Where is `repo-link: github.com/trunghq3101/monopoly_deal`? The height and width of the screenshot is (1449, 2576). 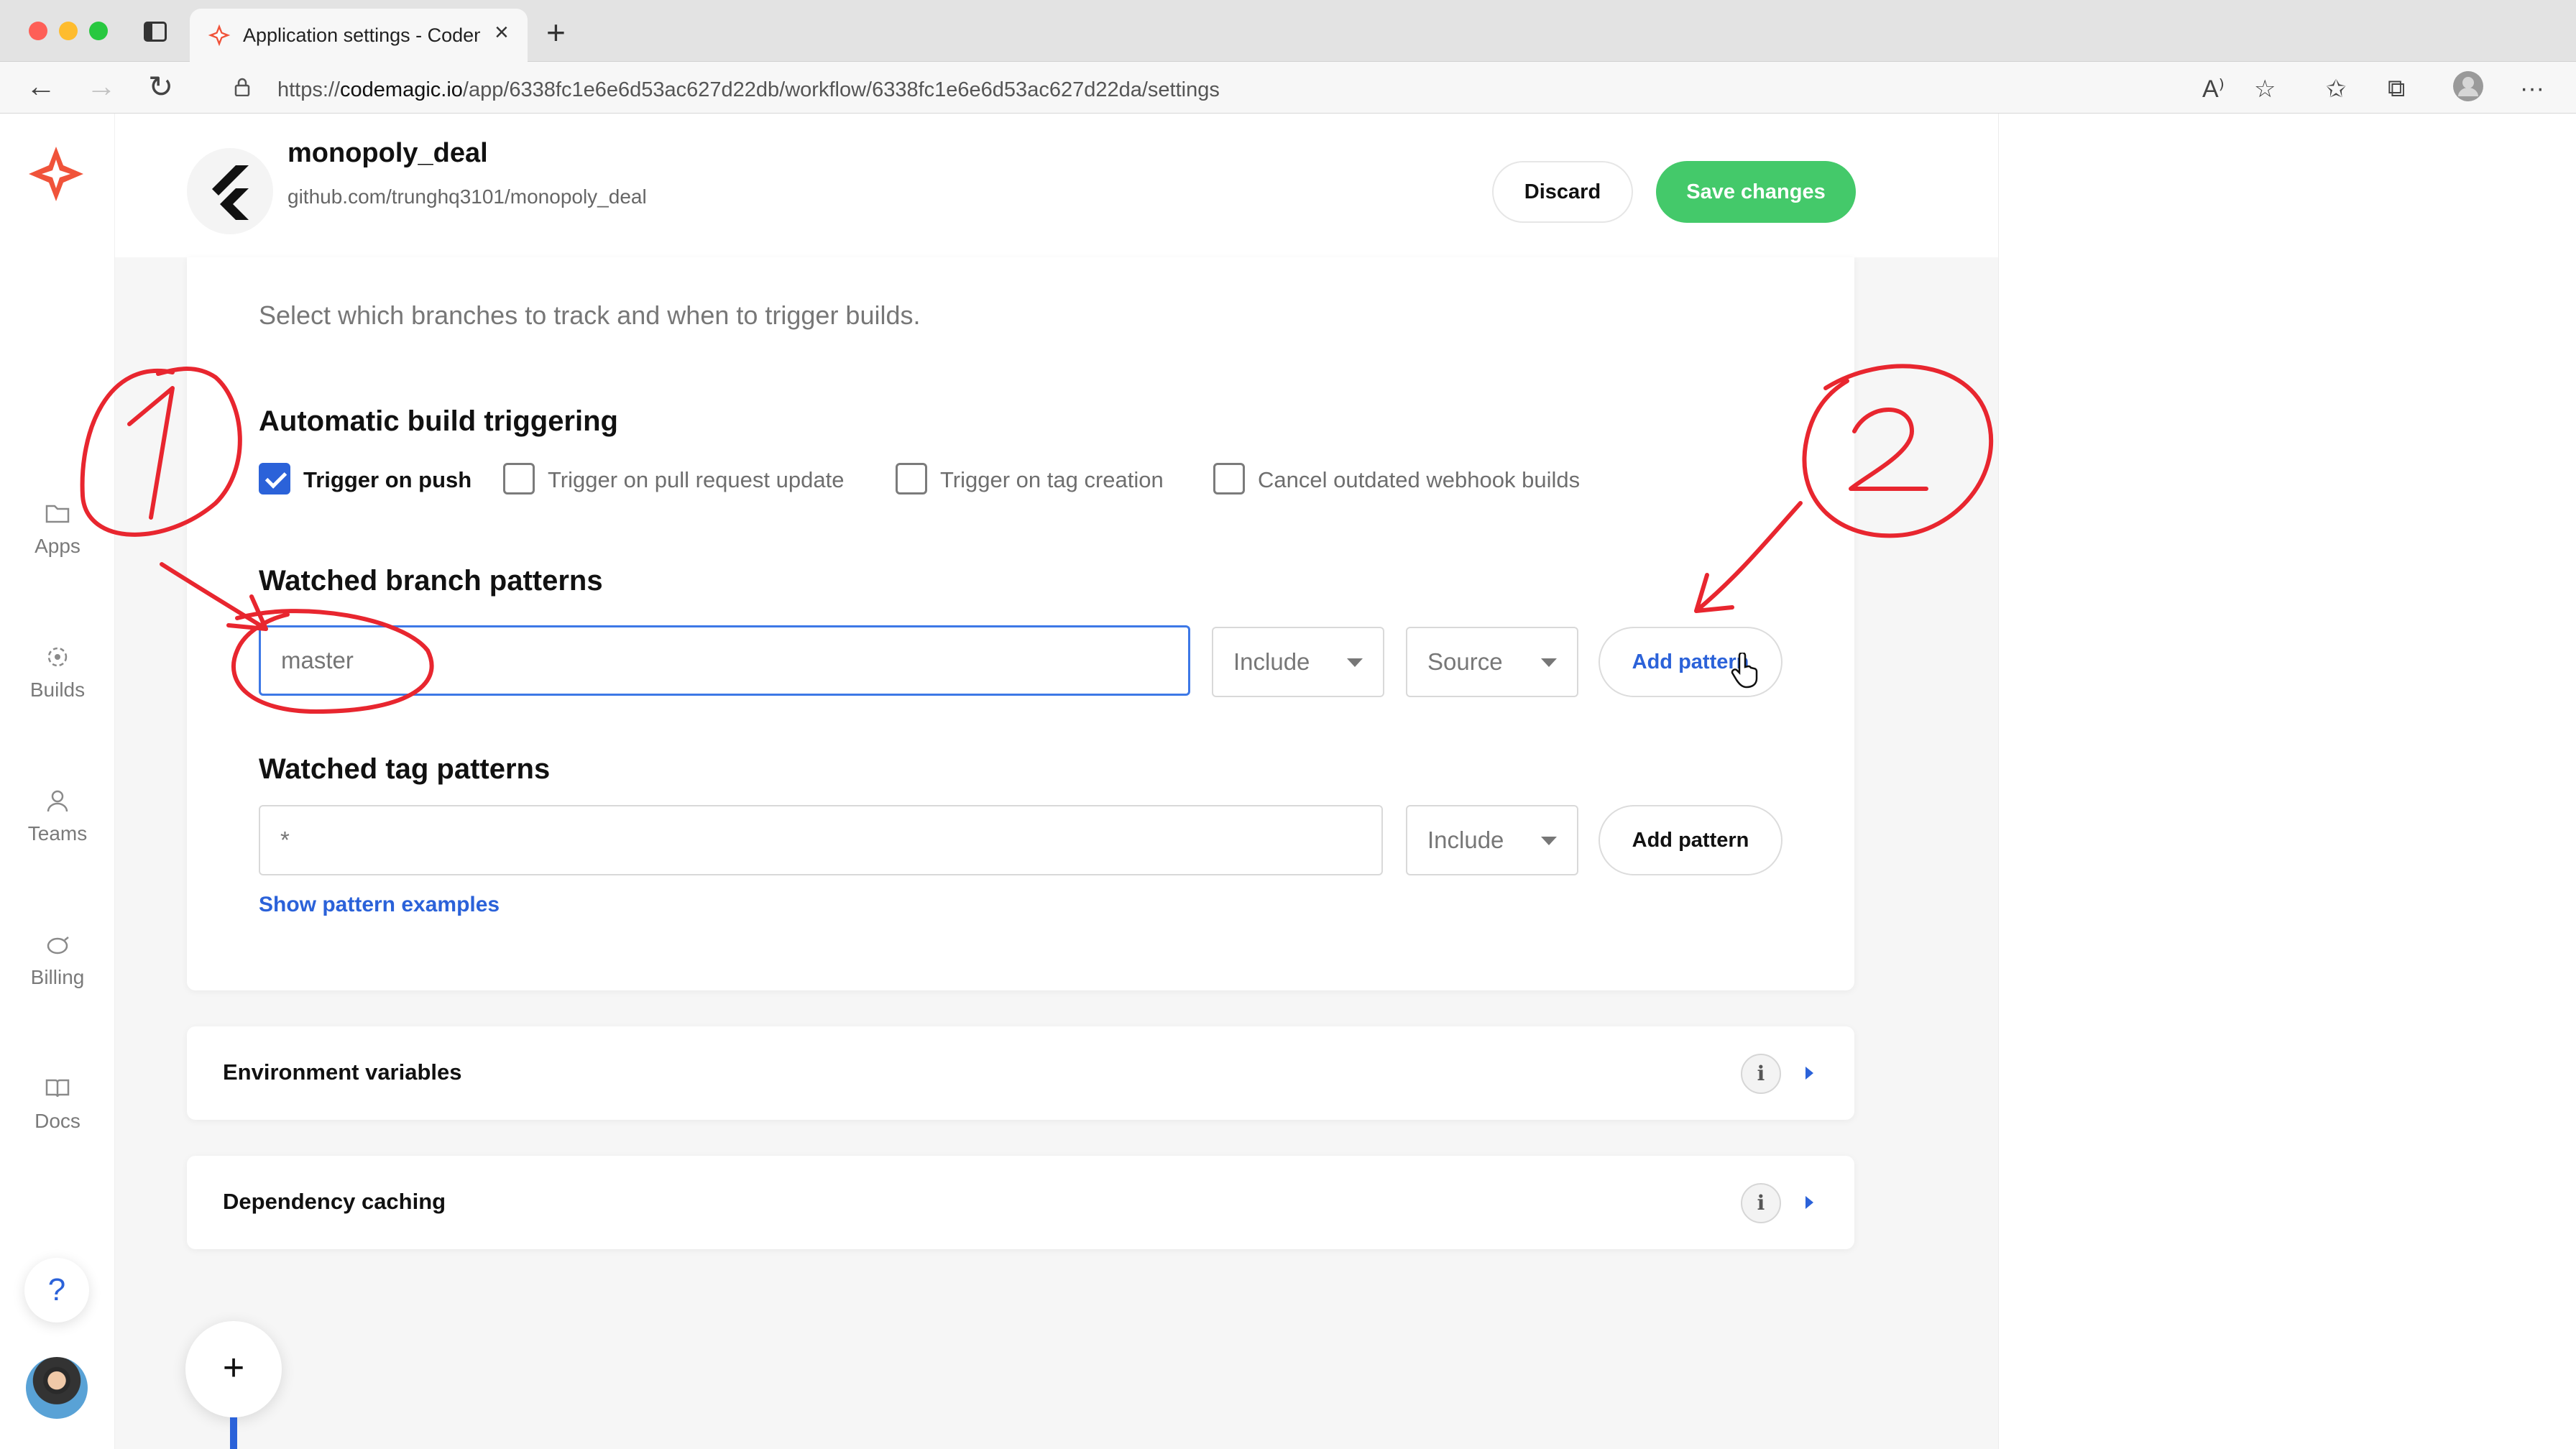
repo-link: github.com/trunghq3101/monopoly_deal is located at coordinates (467, 196).